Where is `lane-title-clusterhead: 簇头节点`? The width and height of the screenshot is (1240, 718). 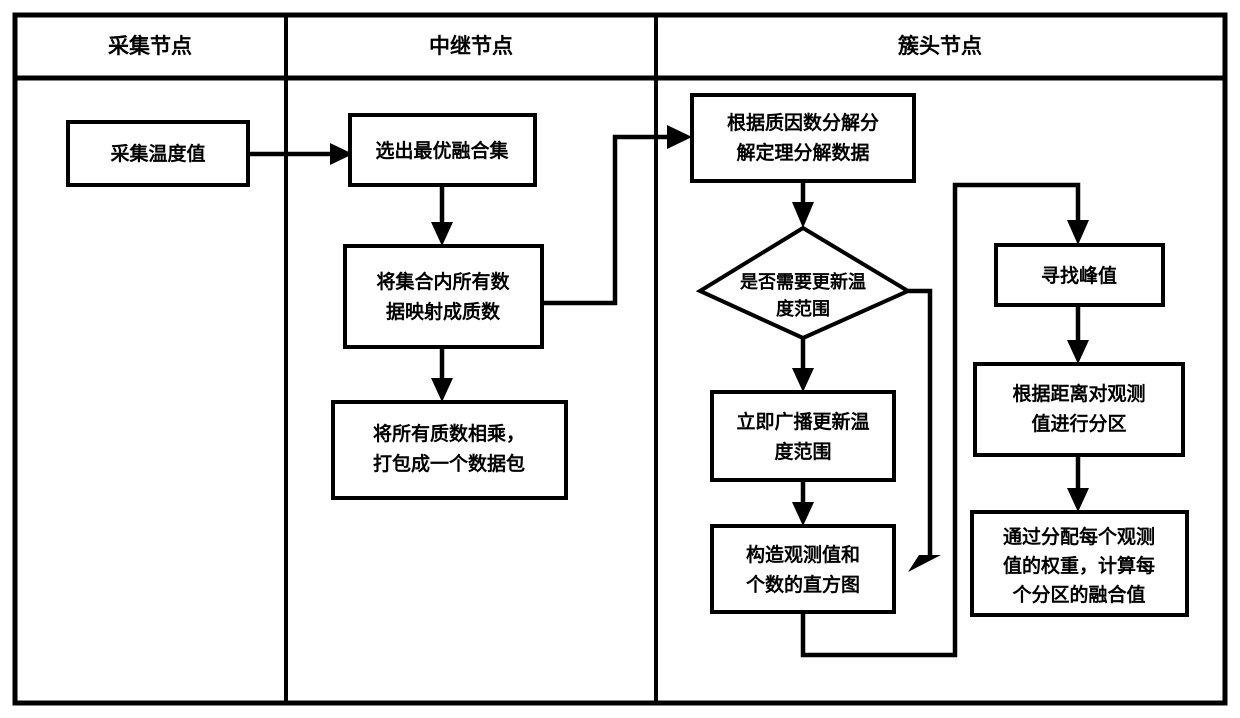 lane-title-clusterhead: 簇头节点 is located at coordinates (940, 46).